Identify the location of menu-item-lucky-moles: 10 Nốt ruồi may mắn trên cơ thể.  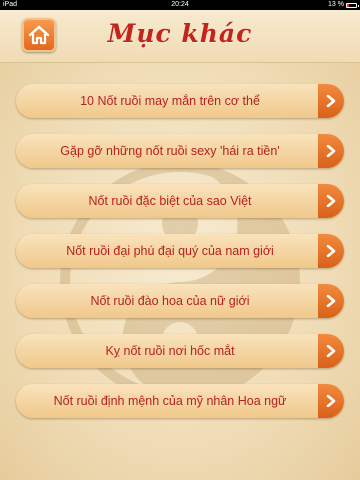
(180, 101).